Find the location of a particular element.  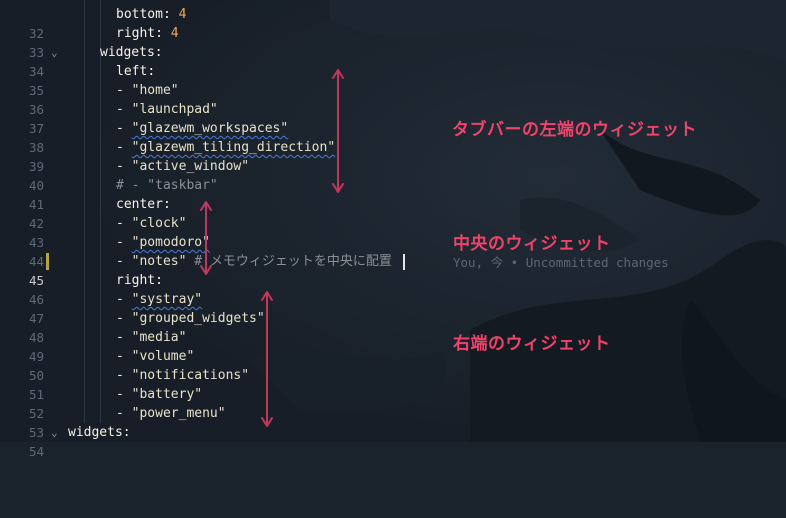

annotation-arrows is located at coordinates (272, 248).